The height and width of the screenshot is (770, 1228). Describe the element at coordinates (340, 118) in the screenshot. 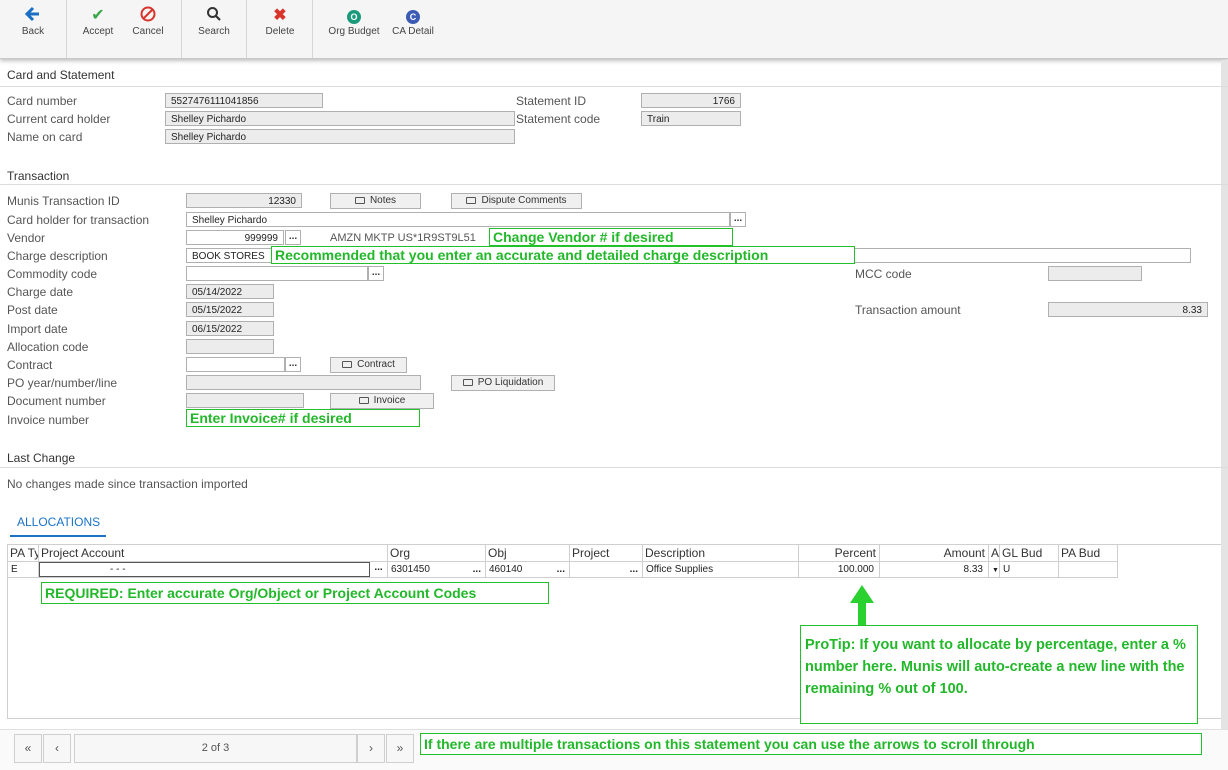

I see `current-holder-field: Shelley Pichardo` at that location.